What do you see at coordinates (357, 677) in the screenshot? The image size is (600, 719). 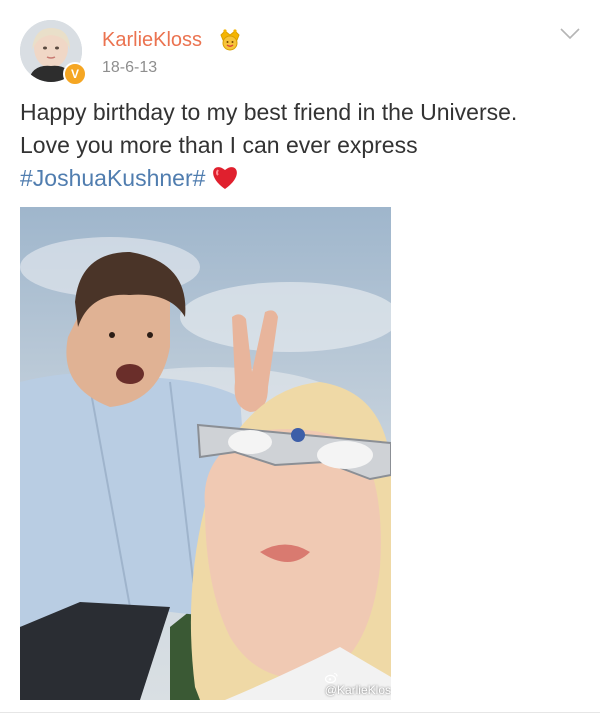 I see `weibo-logo-icon` at bounding box center [357, 677].